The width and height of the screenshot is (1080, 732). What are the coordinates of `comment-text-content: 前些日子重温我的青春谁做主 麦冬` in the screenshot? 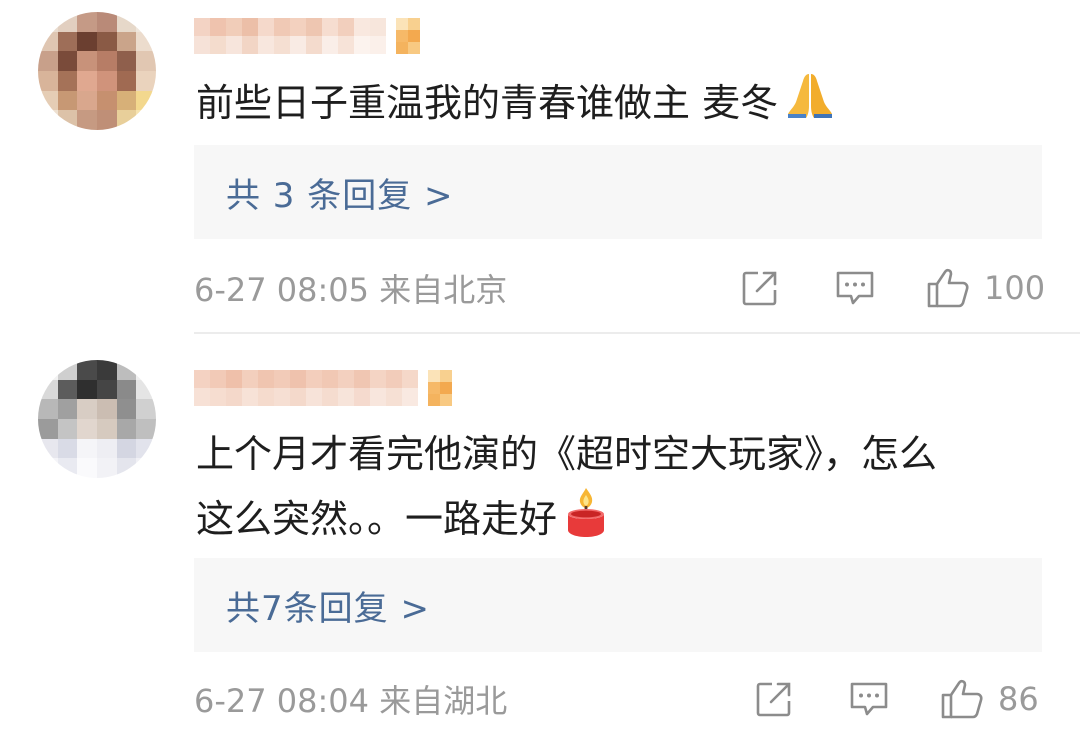 It's located at (487, 103).